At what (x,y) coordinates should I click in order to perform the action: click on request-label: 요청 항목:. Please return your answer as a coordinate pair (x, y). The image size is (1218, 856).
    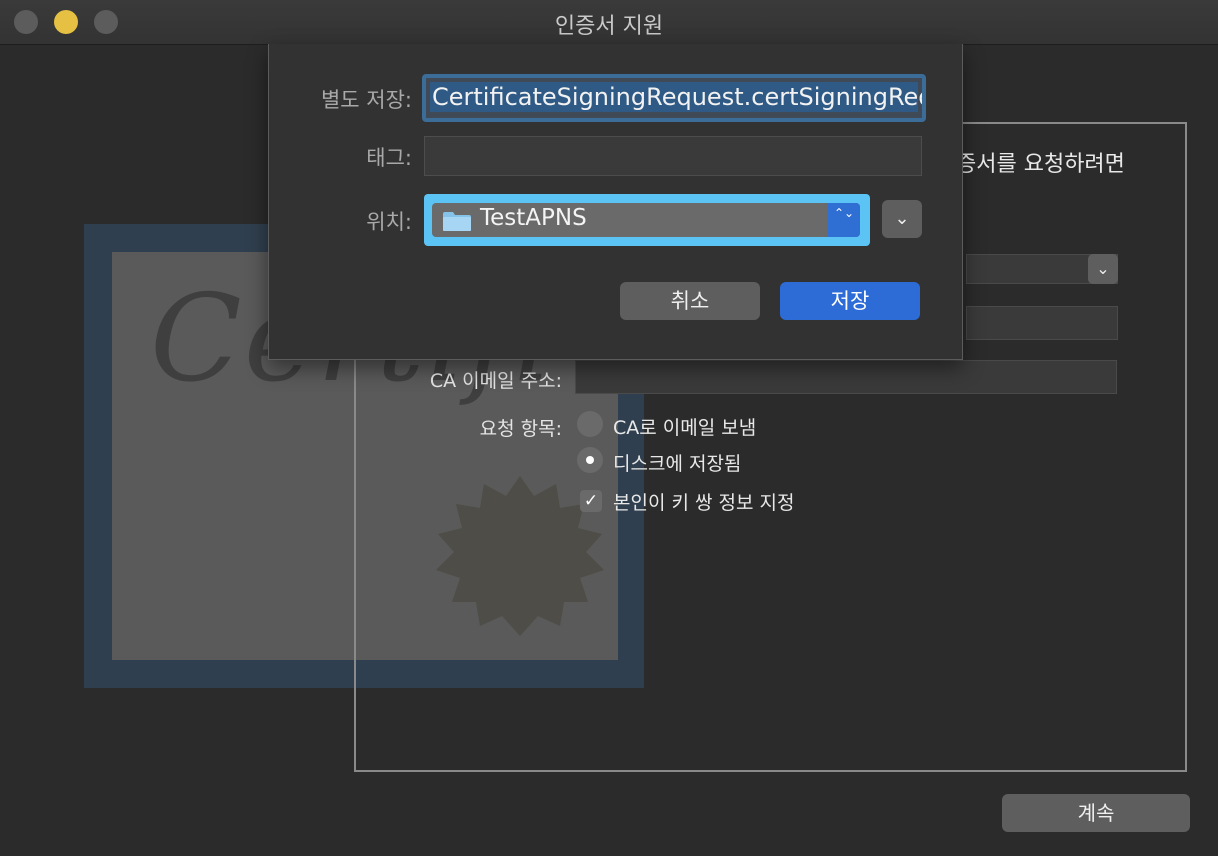
    Looking at the image, I should click on (520, 429).